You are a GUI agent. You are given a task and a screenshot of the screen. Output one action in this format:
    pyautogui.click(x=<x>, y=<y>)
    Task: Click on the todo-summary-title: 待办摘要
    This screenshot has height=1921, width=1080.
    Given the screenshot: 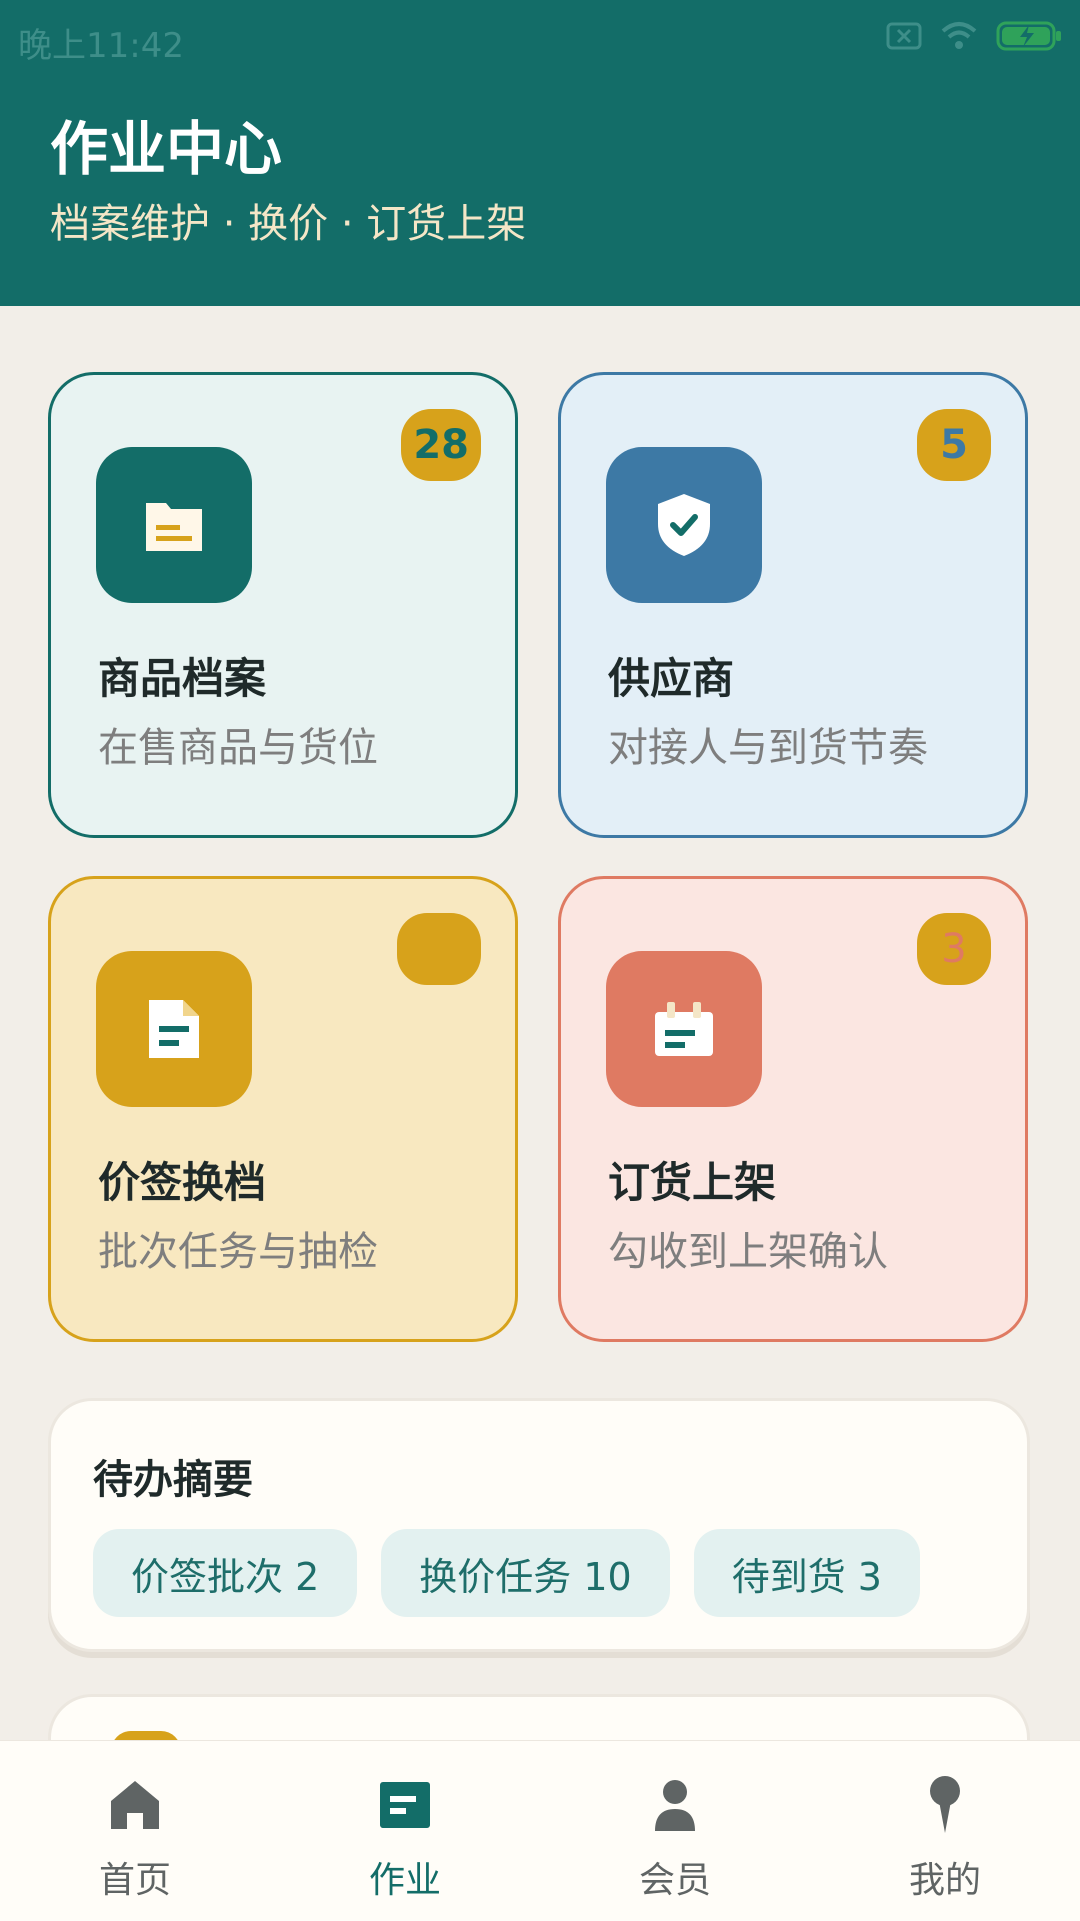 What is the action you would take?
    pyautogui.click(x=173, y=1480)
    